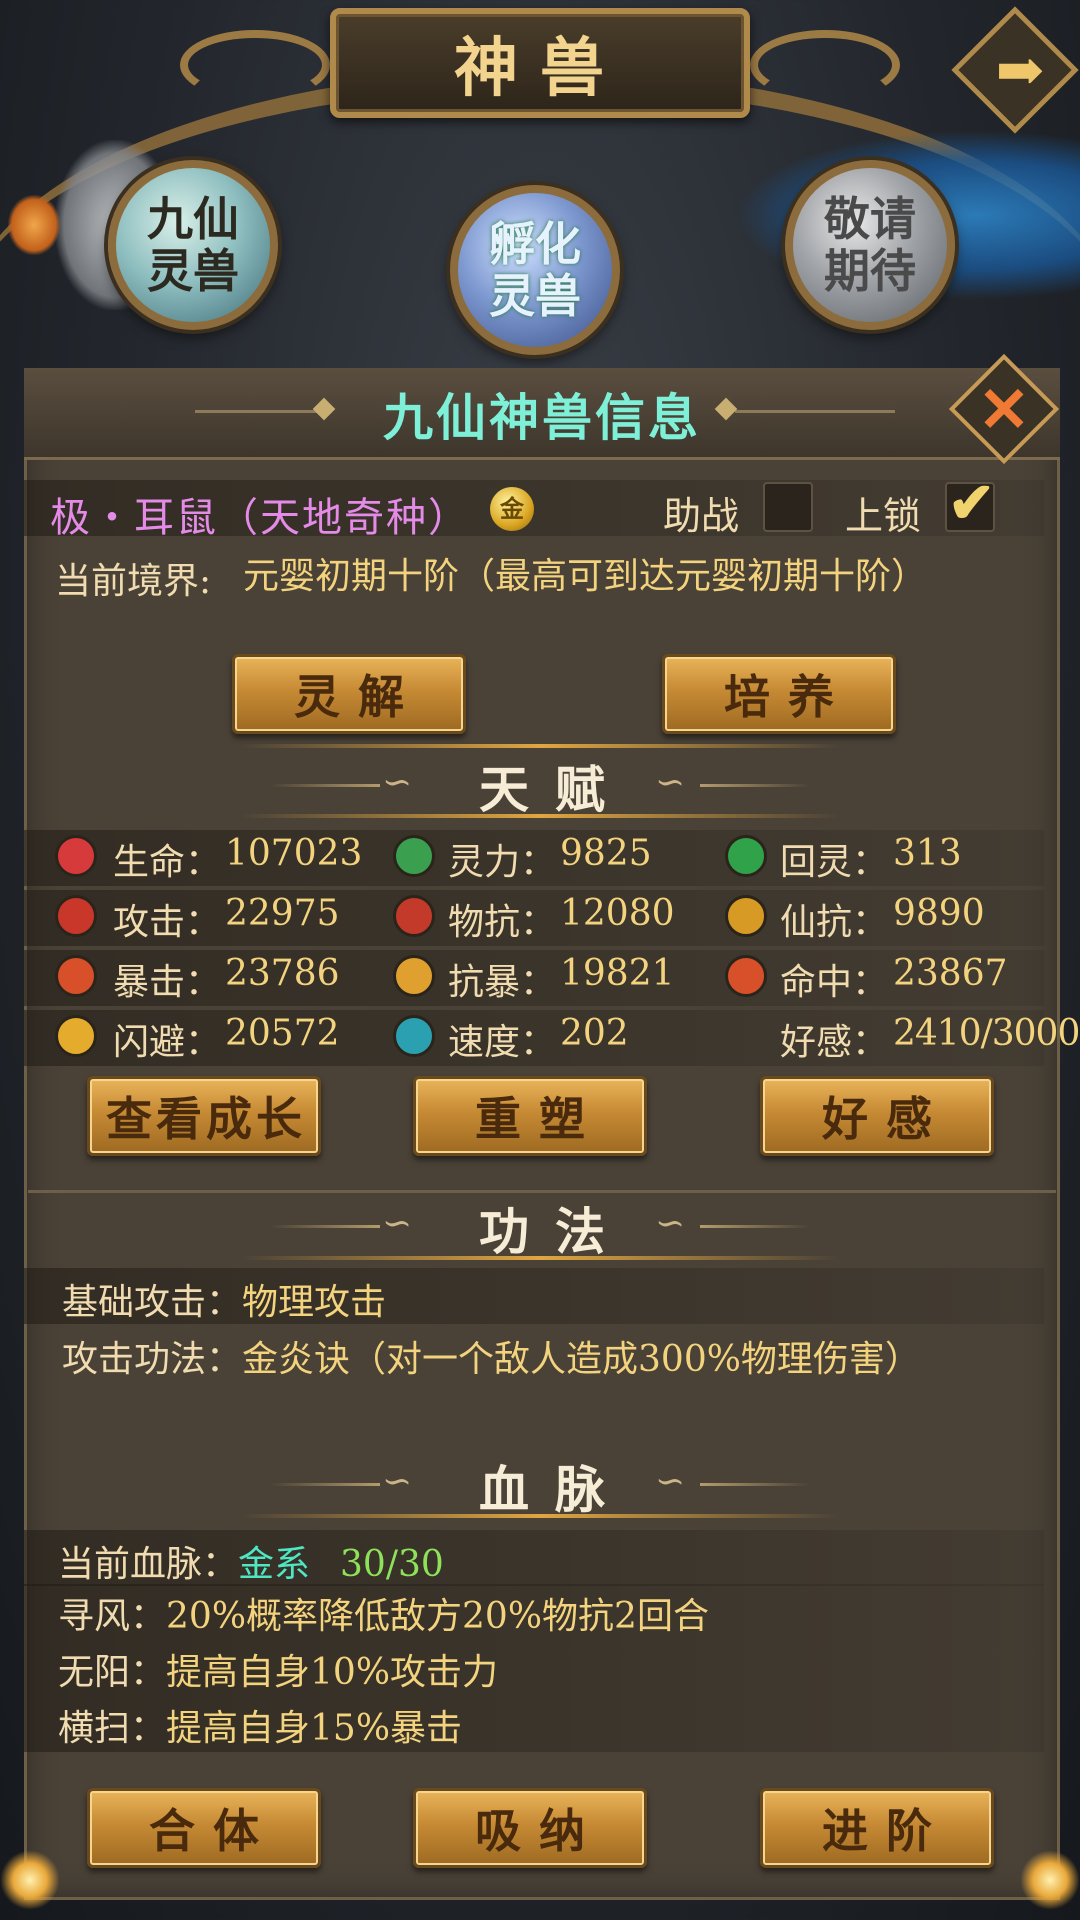  Describe the element at coordinates (332, 1672) in the screenshot. I see `trait-value: 提高自身10%攻击力` at that location.